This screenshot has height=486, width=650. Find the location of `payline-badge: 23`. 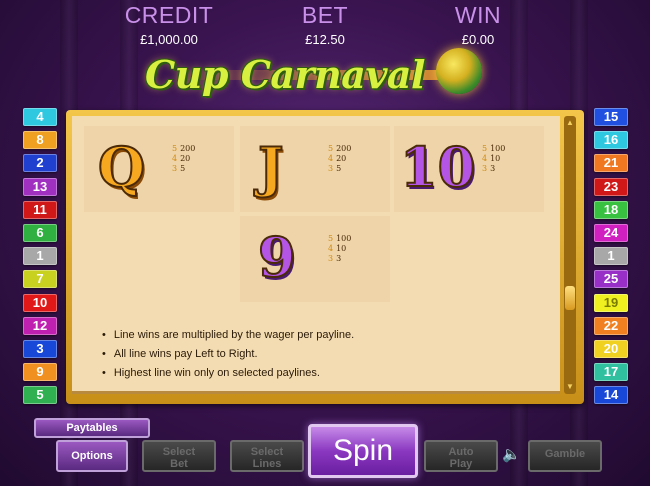

payline-badge: 23 is located at coordinates (611, 186).